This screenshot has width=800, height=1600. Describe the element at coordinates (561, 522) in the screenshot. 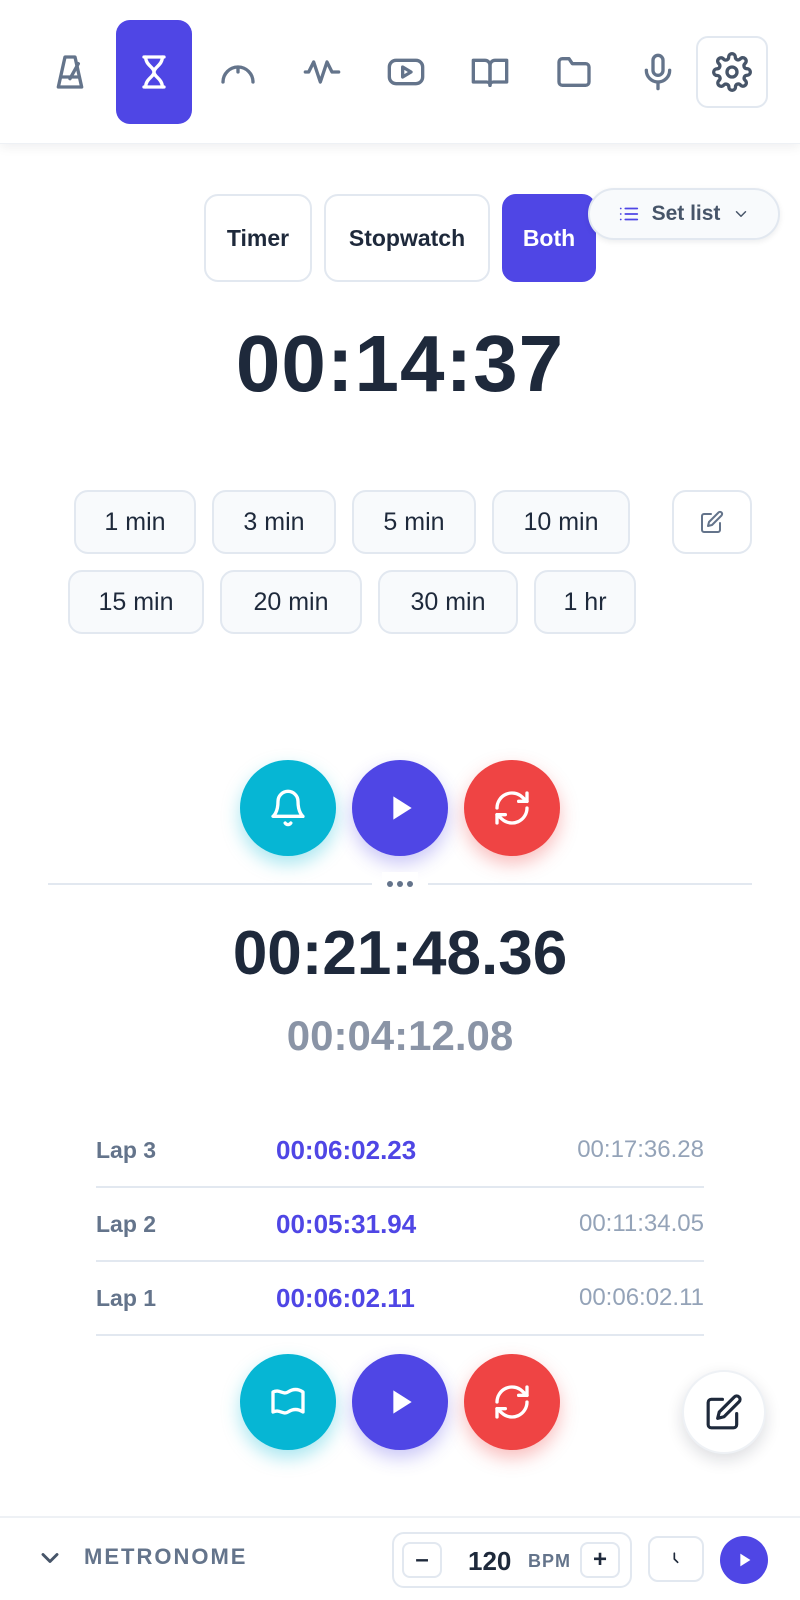

I see `preset-10-min: 10 min` at that location.